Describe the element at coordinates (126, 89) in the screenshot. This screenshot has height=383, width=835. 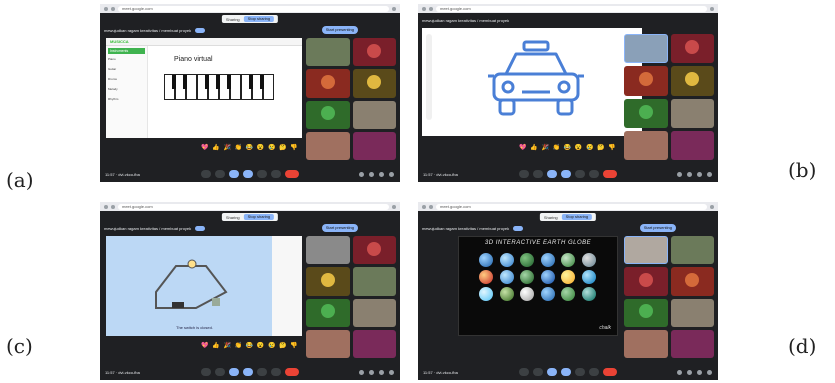
I see `sidebar-item: Melody` at that location.